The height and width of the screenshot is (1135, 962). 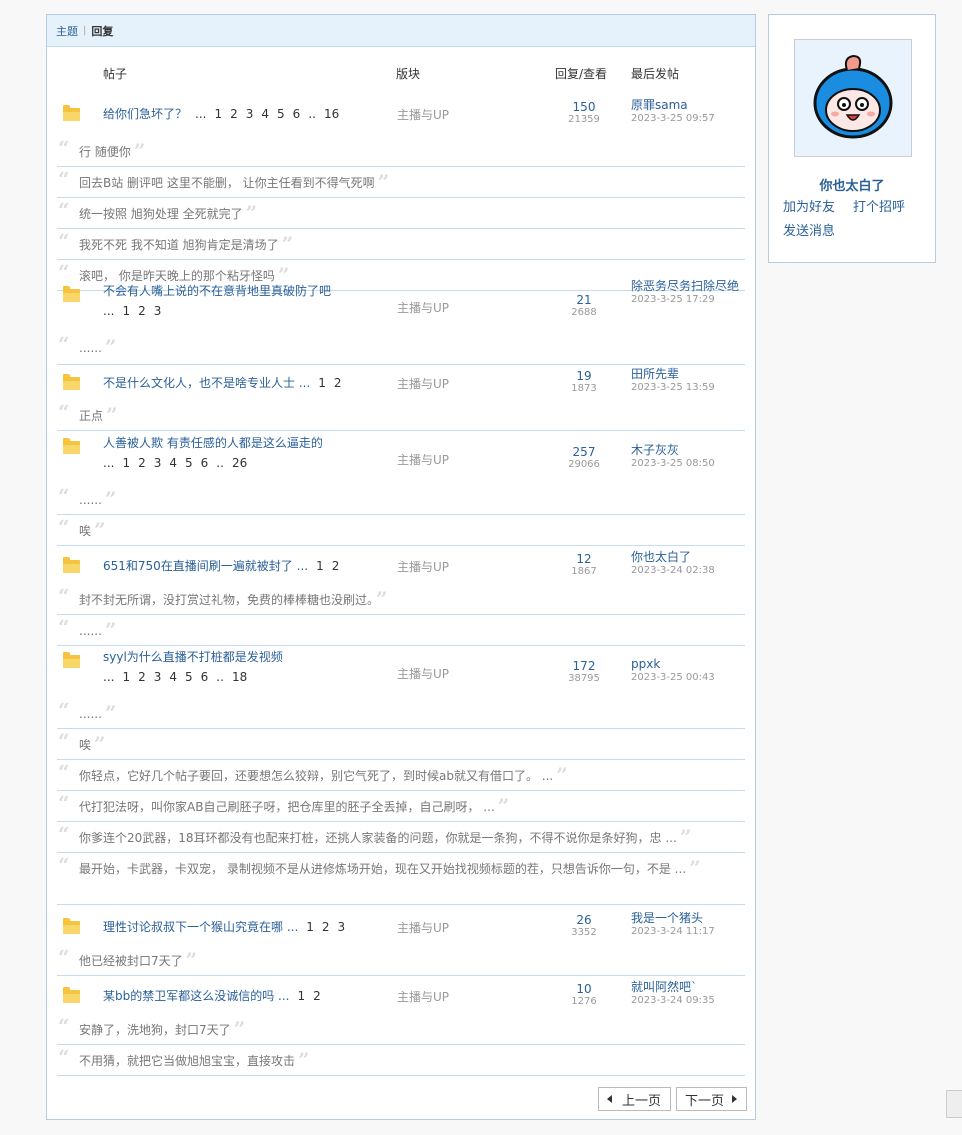 I want to click on reply-quote: “ 回去B站 删评吧 这里不能删， 让你主任看到不得气死啊”, so click(x=401, y=182).